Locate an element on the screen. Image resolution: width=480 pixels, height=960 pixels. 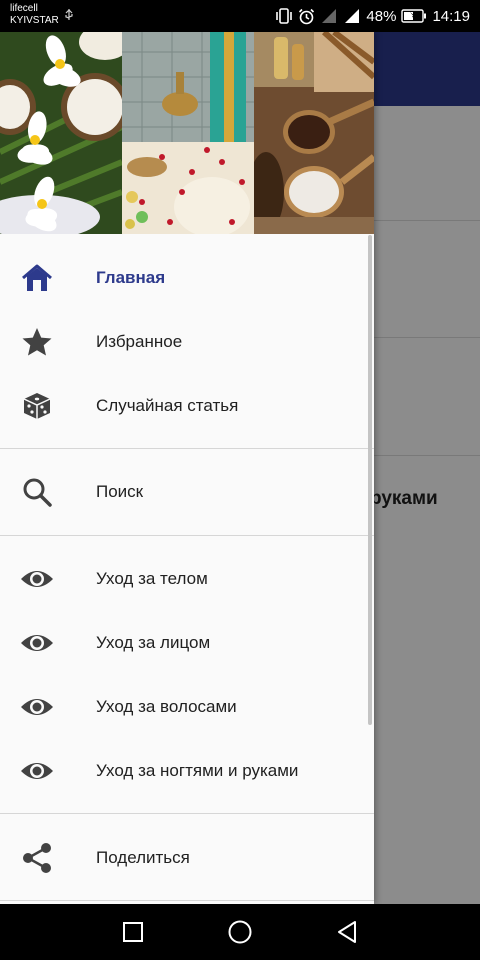
menu-item-nail-hand-care: Уход за ногтями и руками is located at coordinates (187, 771).